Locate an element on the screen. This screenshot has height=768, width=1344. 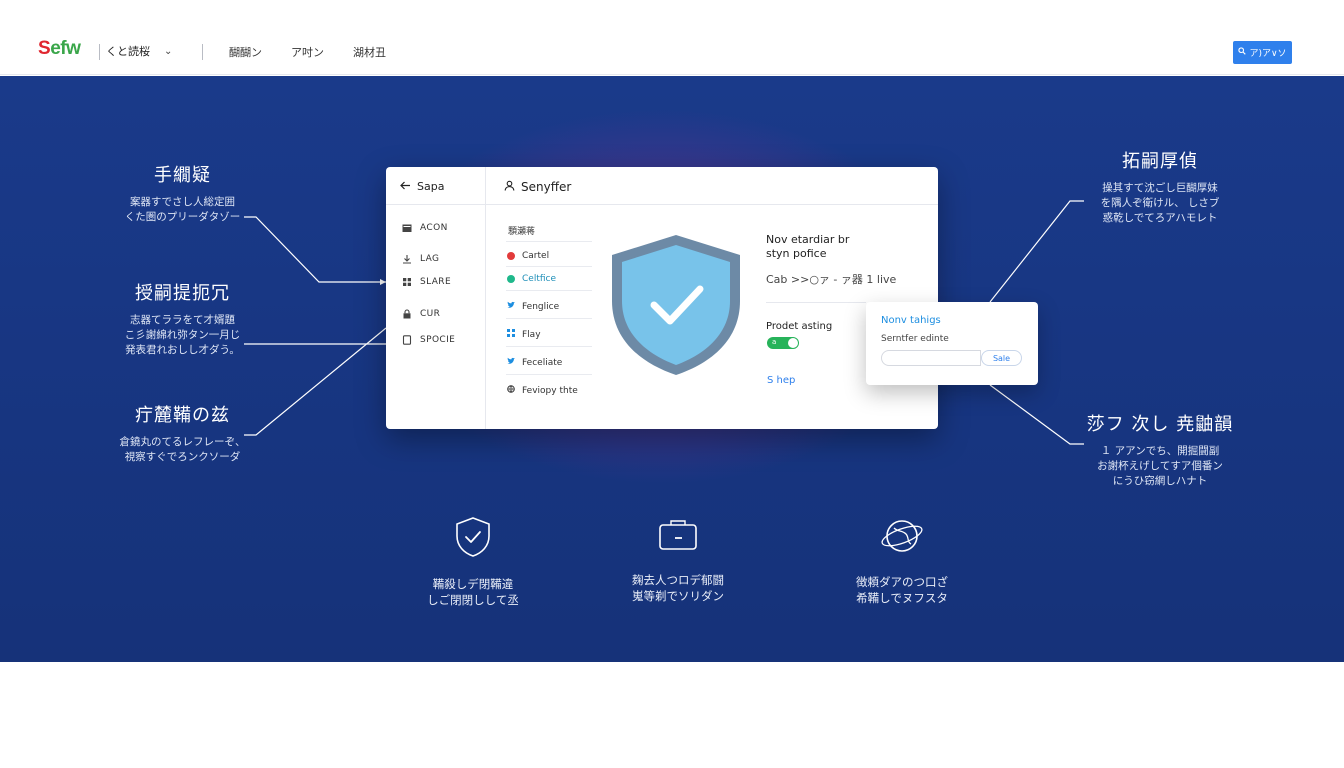
protect-label: Prodet asting is located at coordinates (799, 326).